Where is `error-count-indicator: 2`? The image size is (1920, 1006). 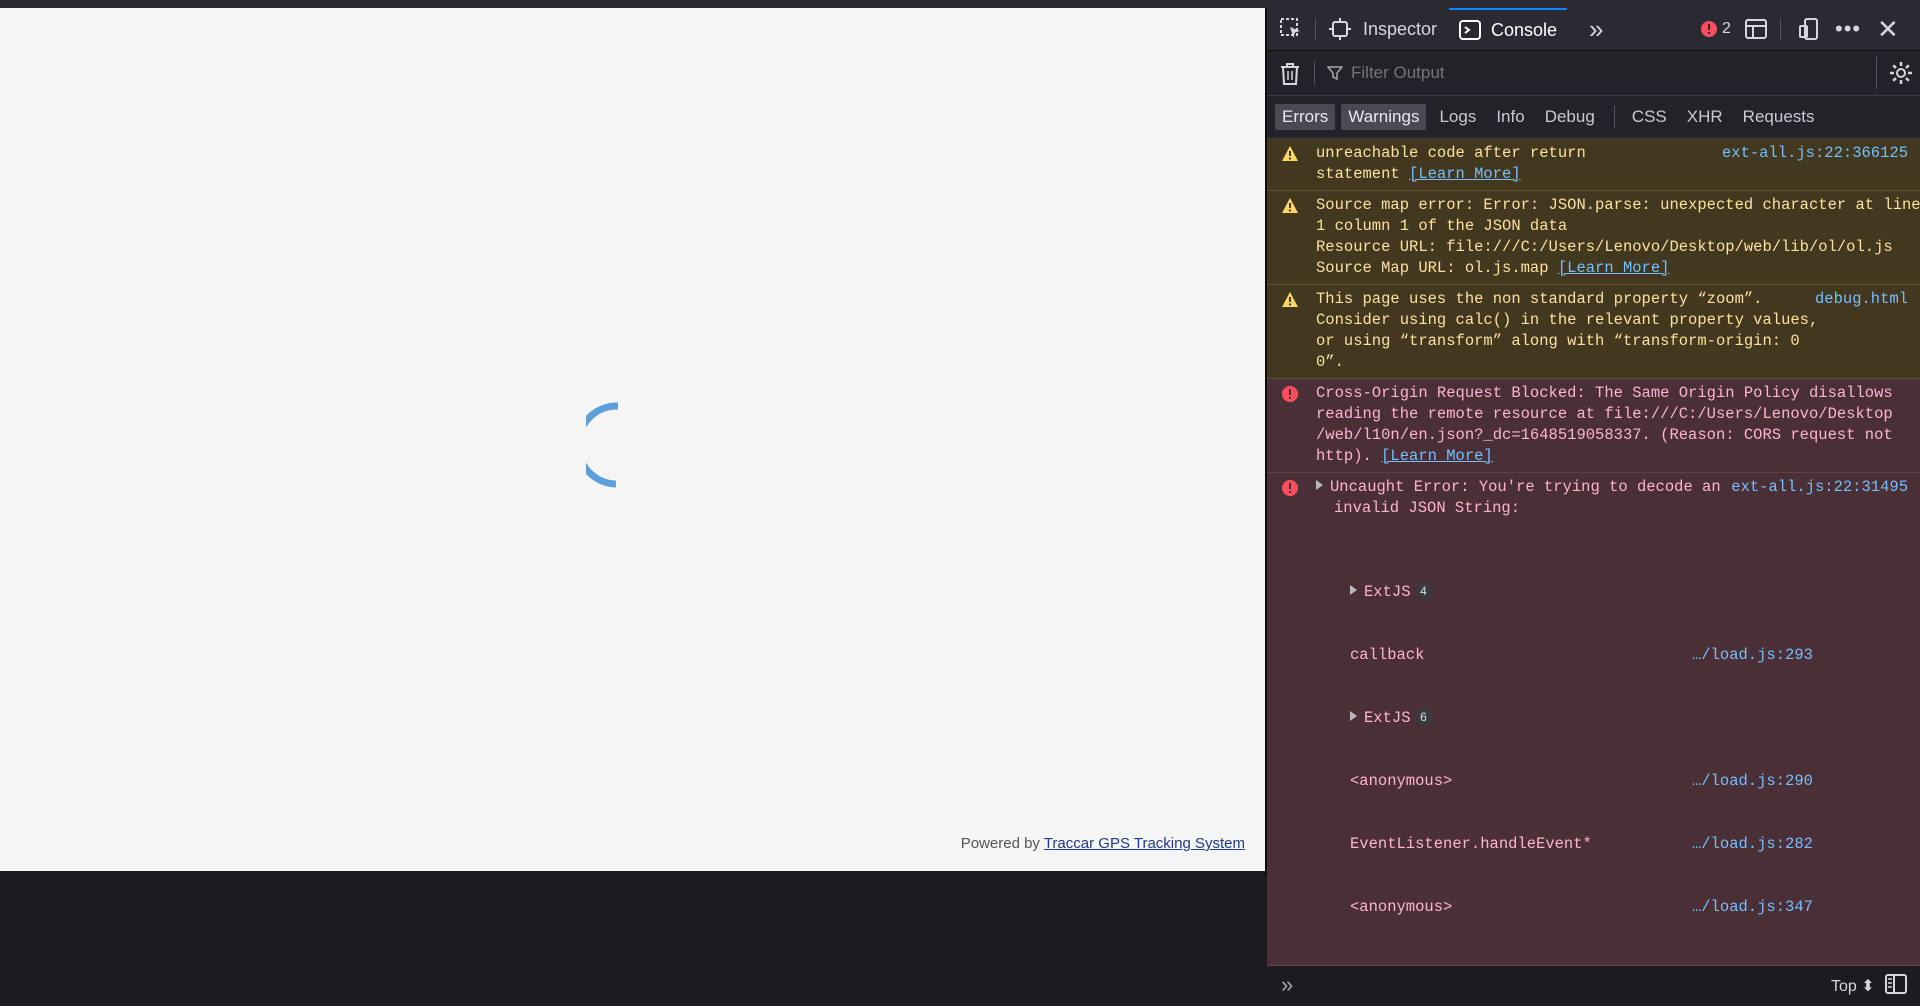 error-count-indicator: 2 is located at coordinates (1715, 29).